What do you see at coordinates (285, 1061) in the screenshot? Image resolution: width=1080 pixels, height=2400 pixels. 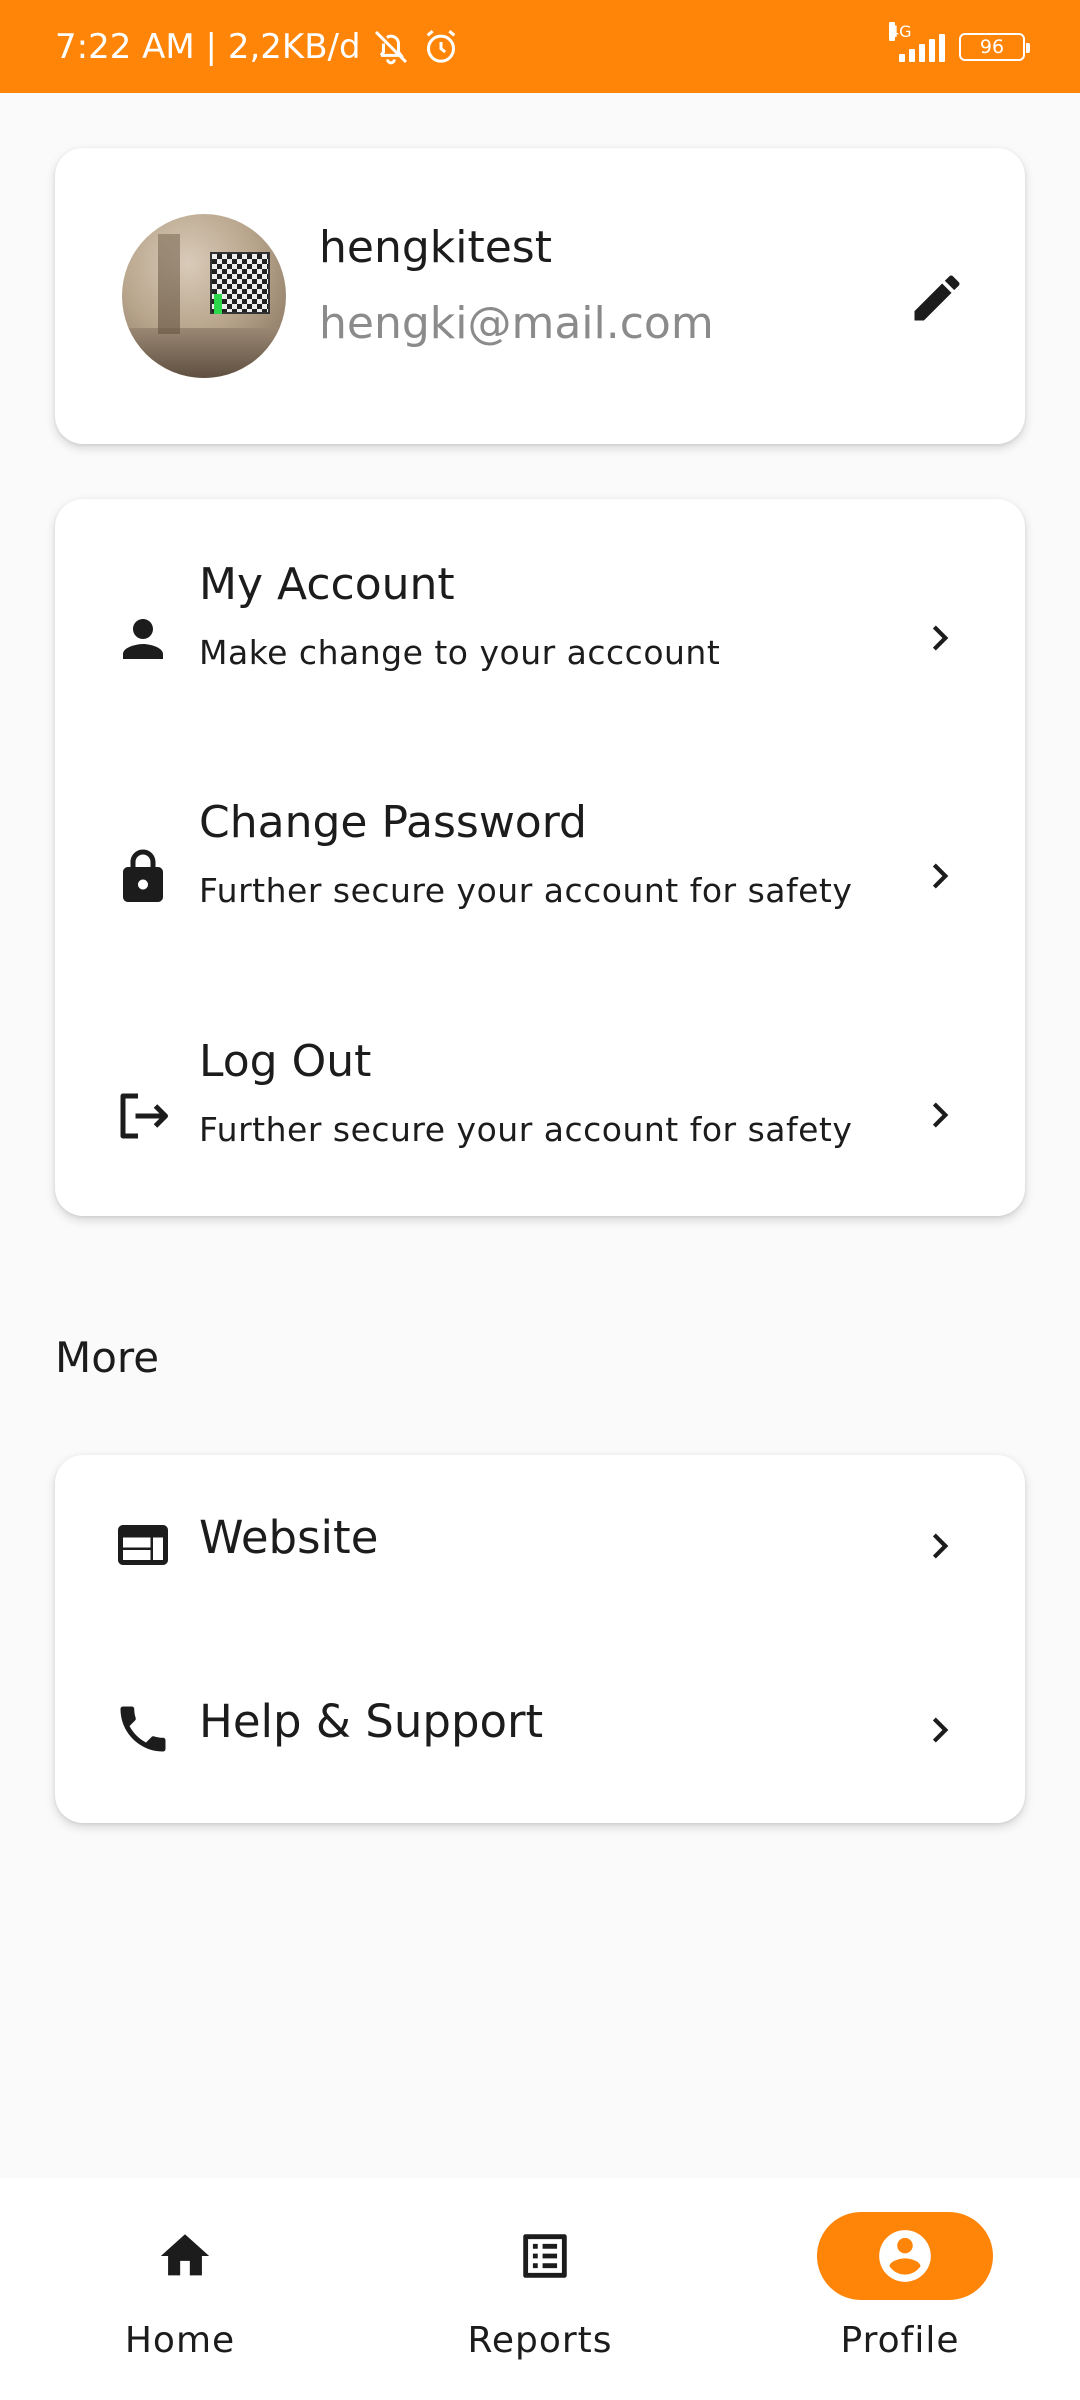 I see `menu-item-title: Log Out` at bounding box center [285, 1061].